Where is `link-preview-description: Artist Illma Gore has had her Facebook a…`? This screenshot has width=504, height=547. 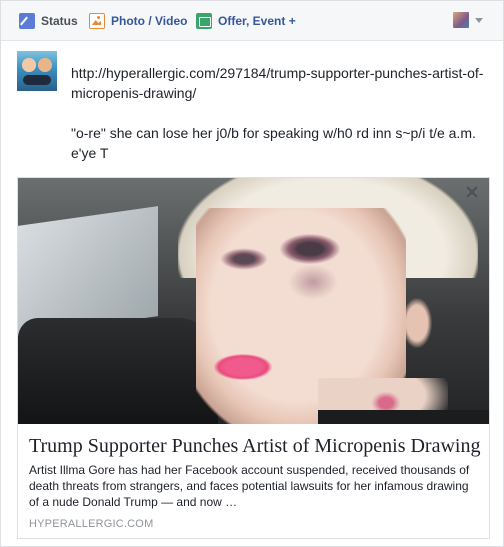 link-preview-description: Artist Illma Gore has had her Facebook a… is located at coordinates (249, 486).